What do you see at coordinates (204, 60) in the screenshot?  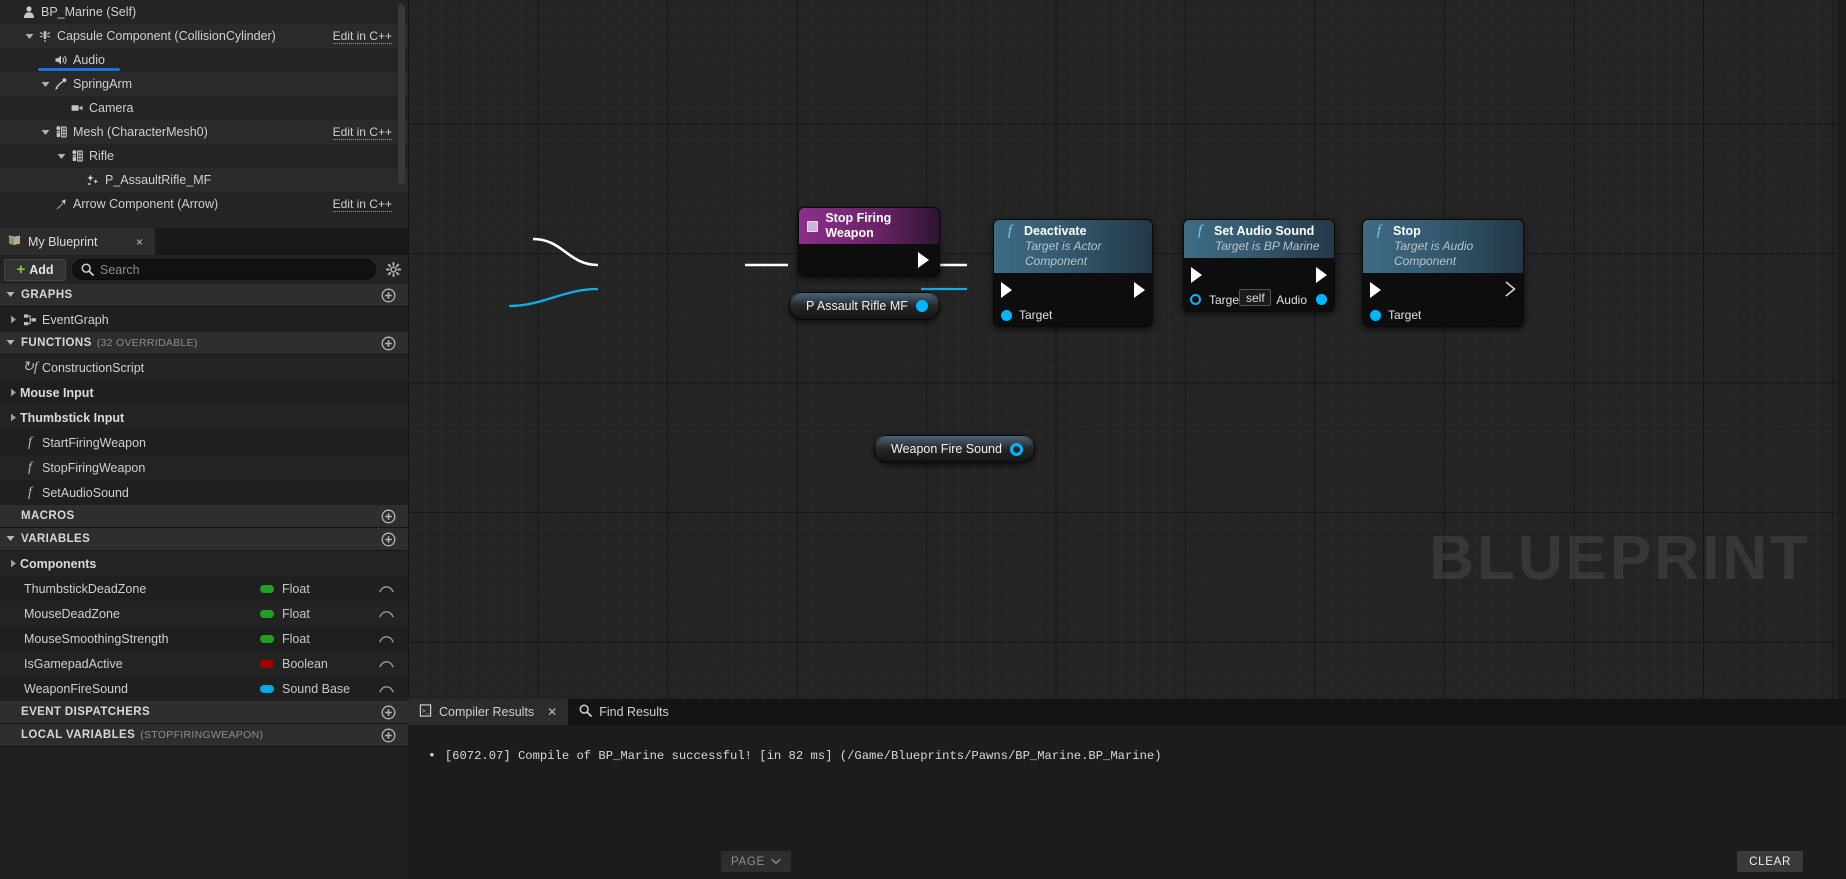 I see `component-tree-row: Audio` at bounding box center [204, 60].